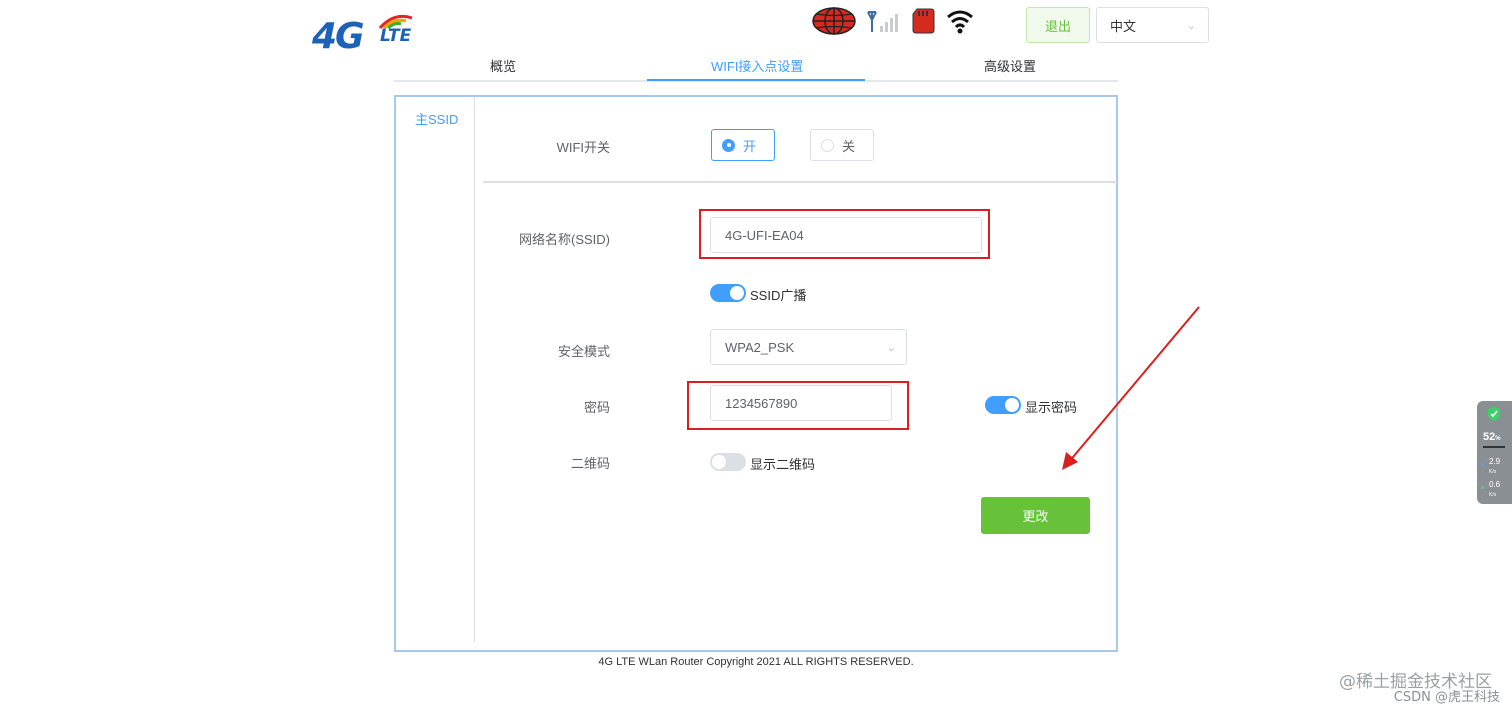  Describe the element at coordinates (1131, 388) in the screenshot. I see `annotation-arrow-icon` at that location.